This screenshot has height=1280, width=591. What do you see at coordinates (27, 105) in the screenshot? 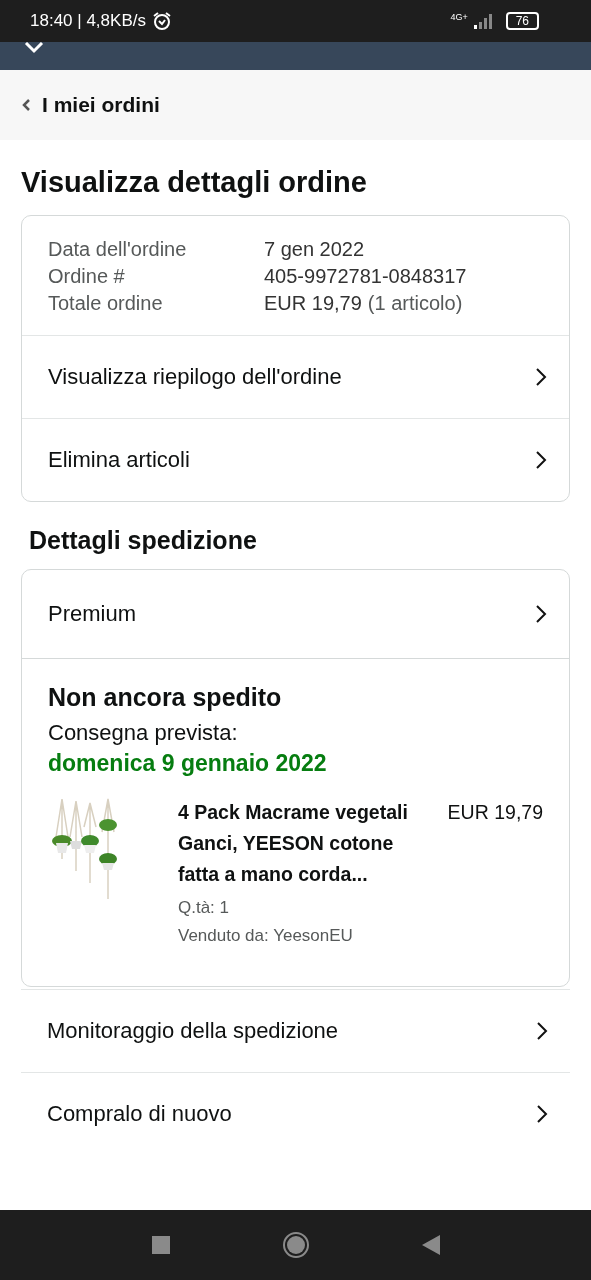
I see `back-icon` at bounding box center [27, 105].